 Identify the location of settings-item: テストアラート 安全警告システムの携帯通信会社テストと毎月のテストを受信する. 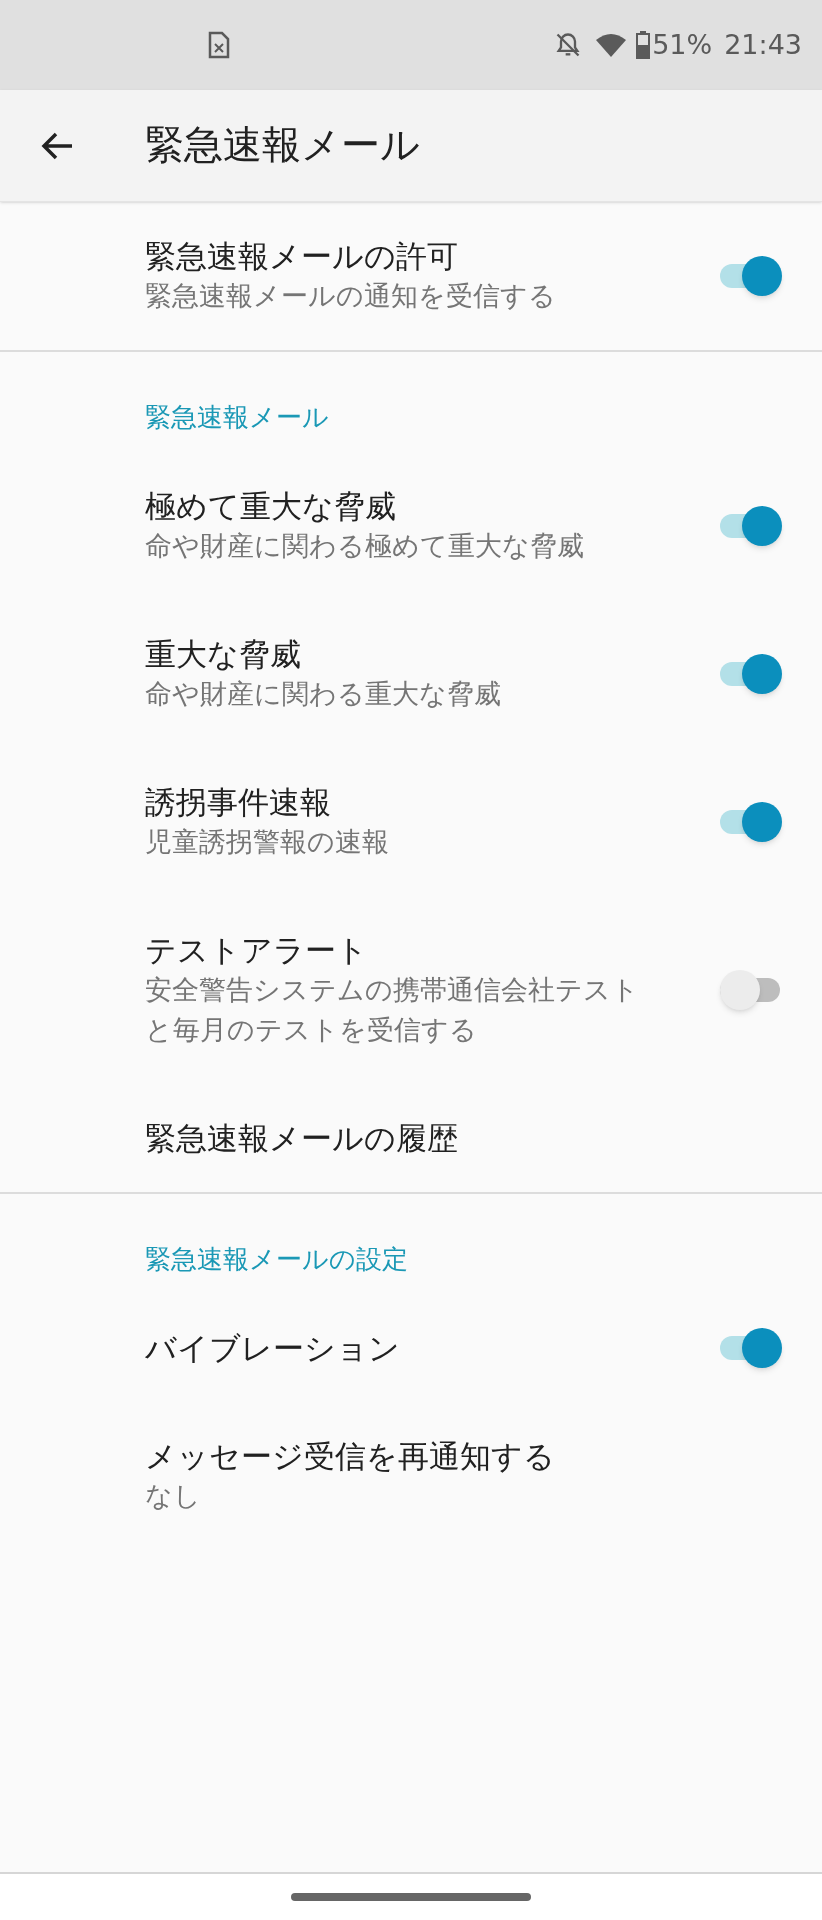
(411, 990).